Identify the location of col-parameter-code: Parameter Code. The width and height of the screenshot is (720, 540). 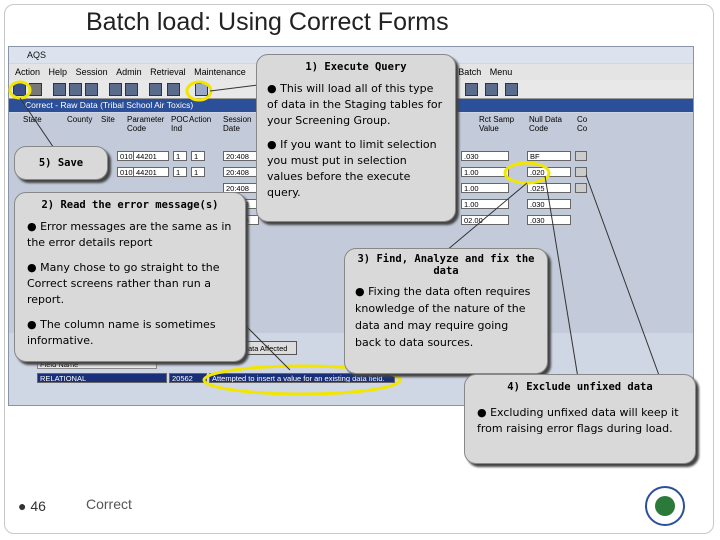
(146, 124).